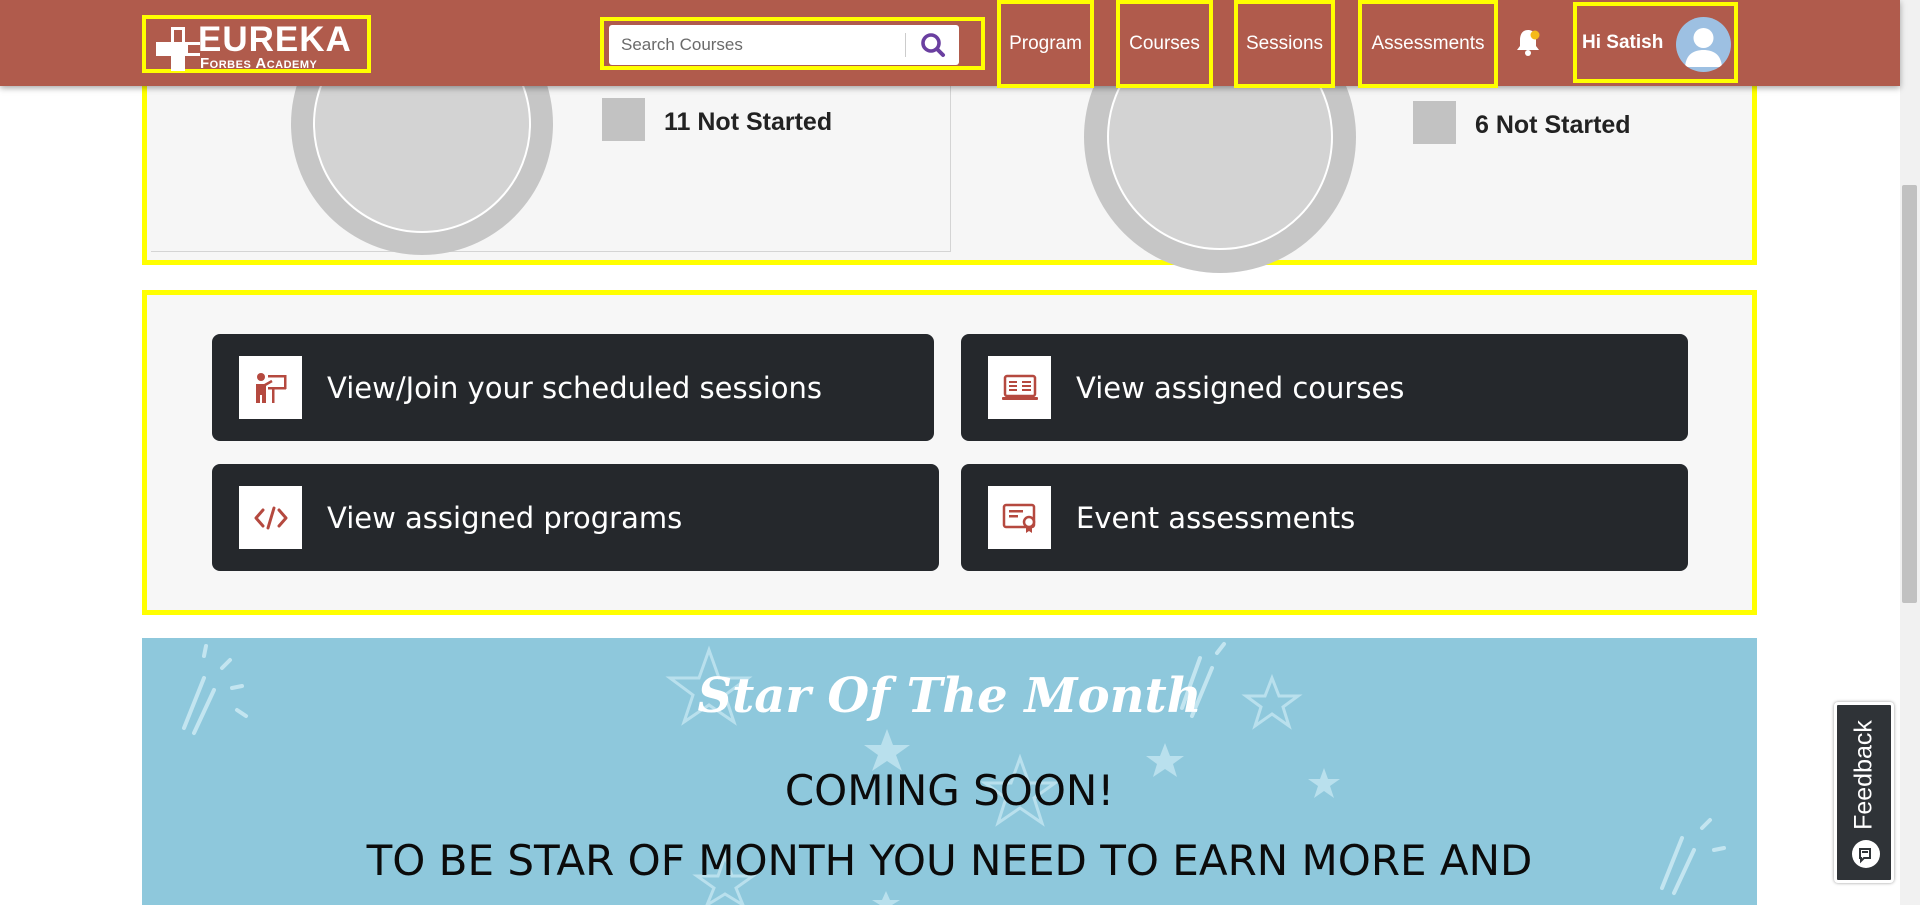 The image size is (1920, 905). I want to click on bell-icon, so click(1528, 43).